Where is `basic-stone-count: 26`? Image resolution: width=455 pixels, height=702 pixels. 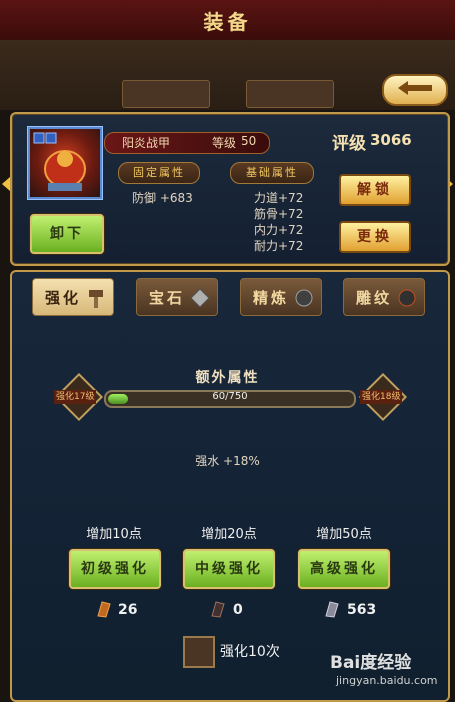 basic-stone-count: 26 is located at coordinates (128, 610).